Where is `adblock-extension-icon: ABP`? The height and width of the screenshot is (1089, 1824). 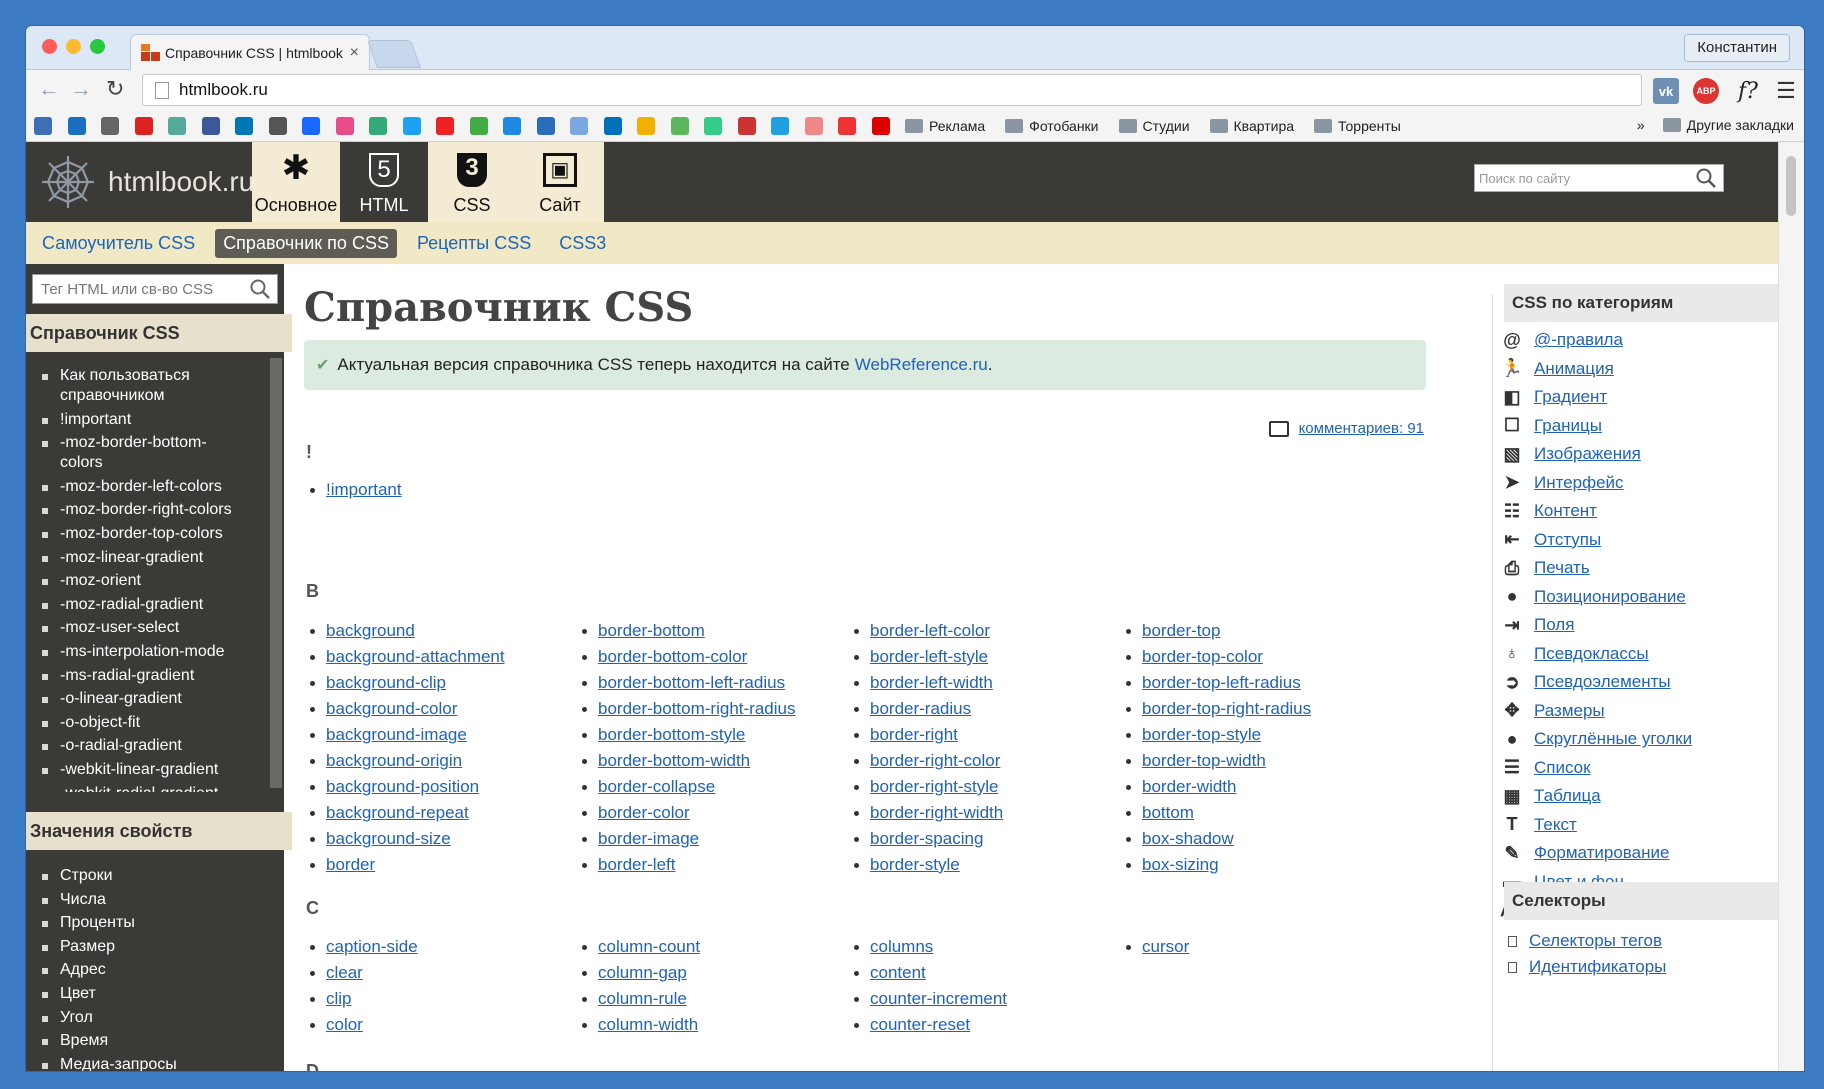 adblock-extension-icon: ABP is located at coordinates (1706, 91).